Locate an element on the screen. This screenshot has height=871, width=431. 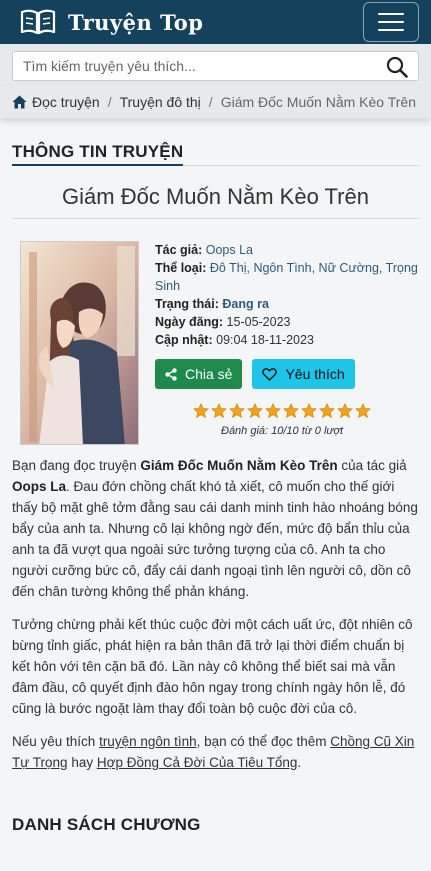
favorite-button: Yêu thích is located at coordinates (303, 374).